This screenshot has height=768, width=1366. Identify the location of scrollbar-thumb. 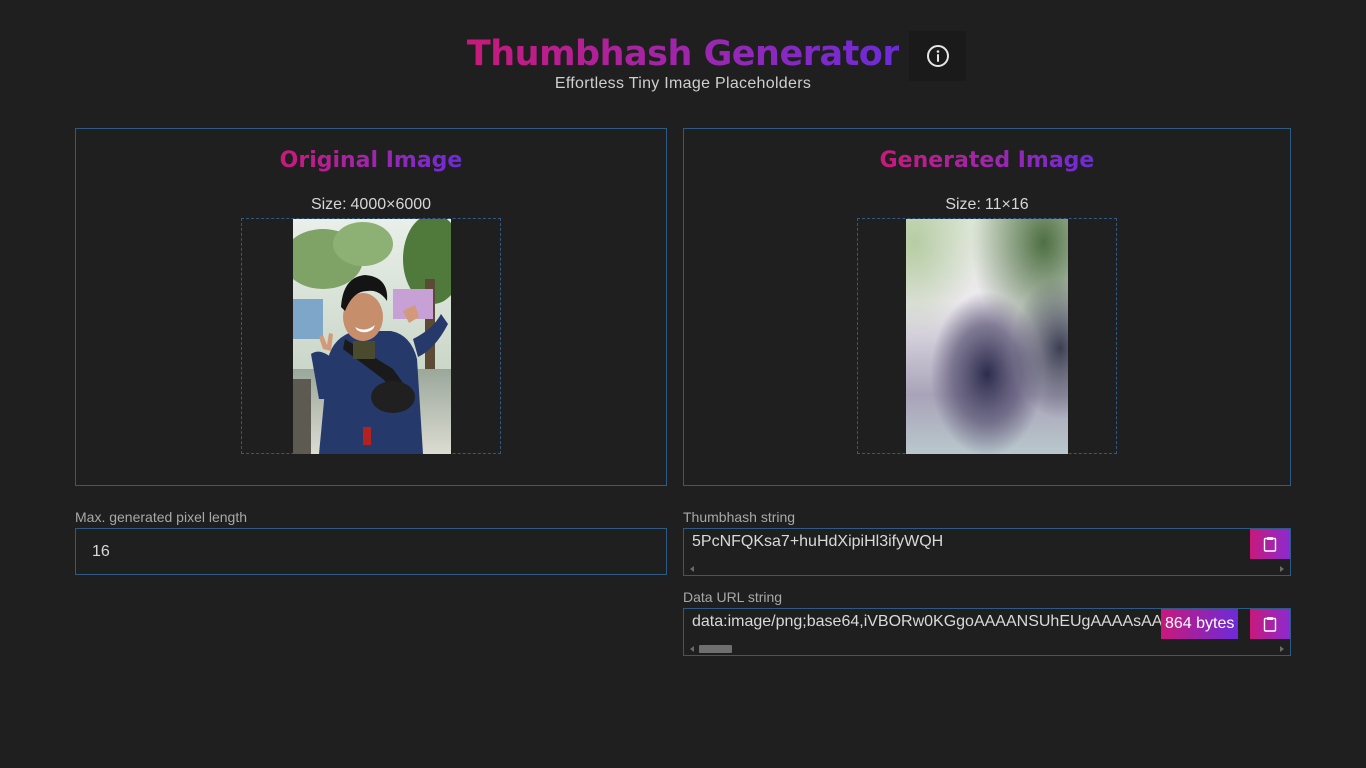
(715, 649).